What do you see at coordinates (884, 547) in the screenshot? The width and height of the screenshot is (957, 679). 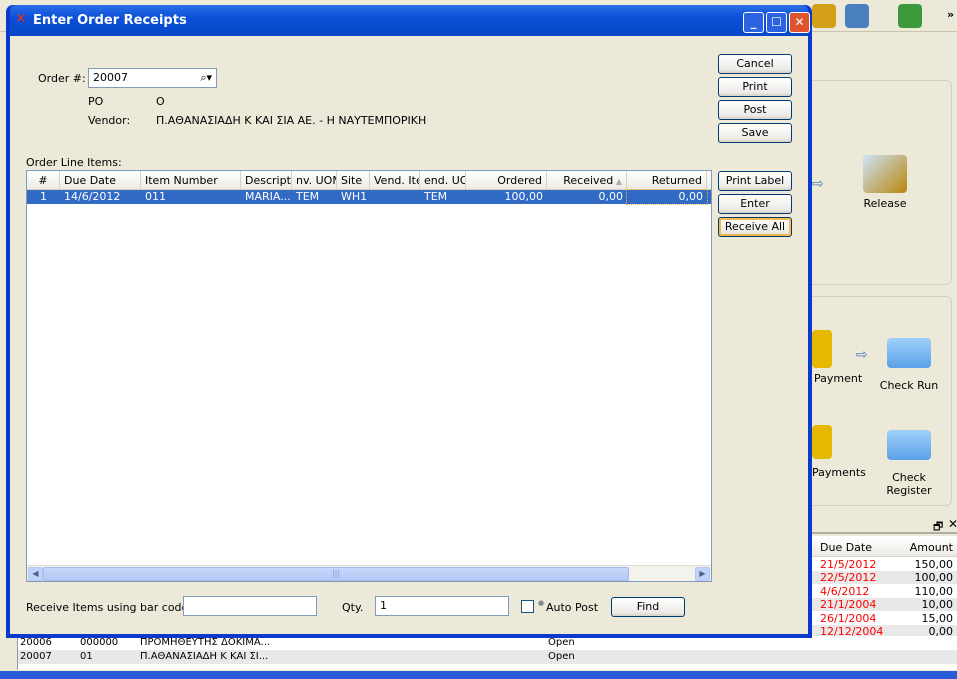 I see `due-table-header: Due Date Amount` at bounding box center [884, 547].